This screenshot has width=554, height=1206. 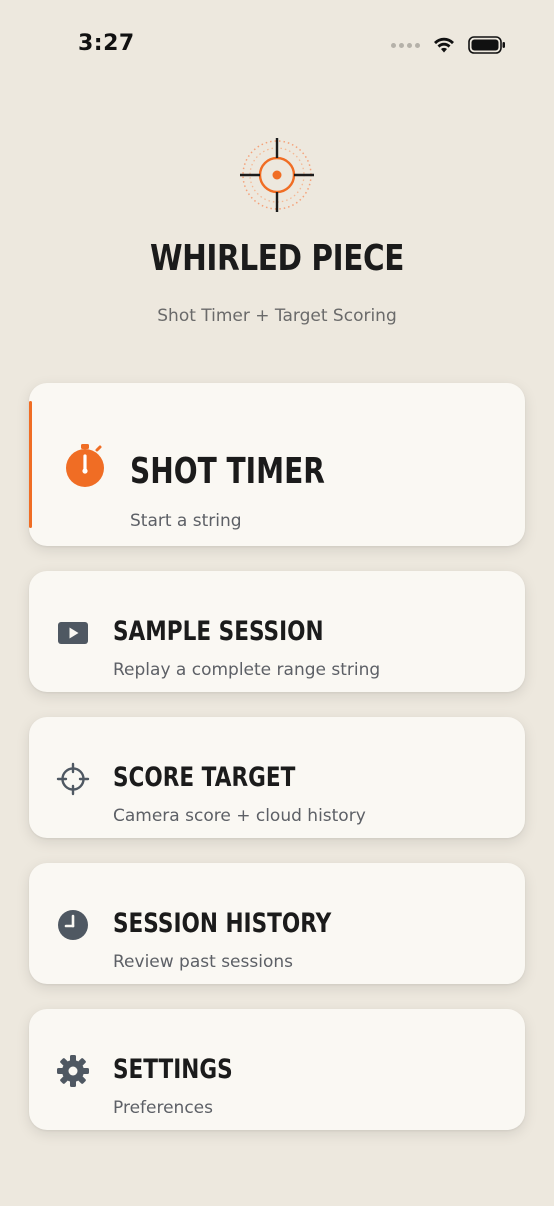 What do you see at coordinates (204, 777) in the screenshot?
I see `card-title: SCORE TARGET` at bounding box center [204, 777].